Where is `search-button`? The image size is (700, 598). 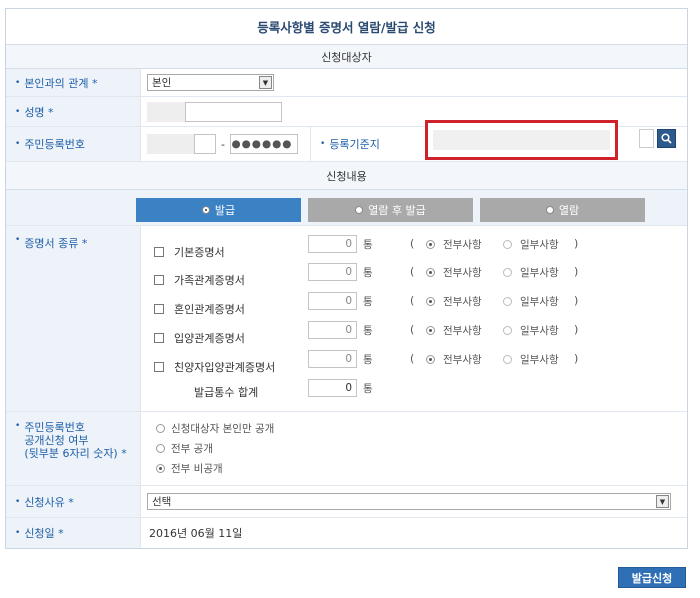 search-button is located at coordinates (666, 138).